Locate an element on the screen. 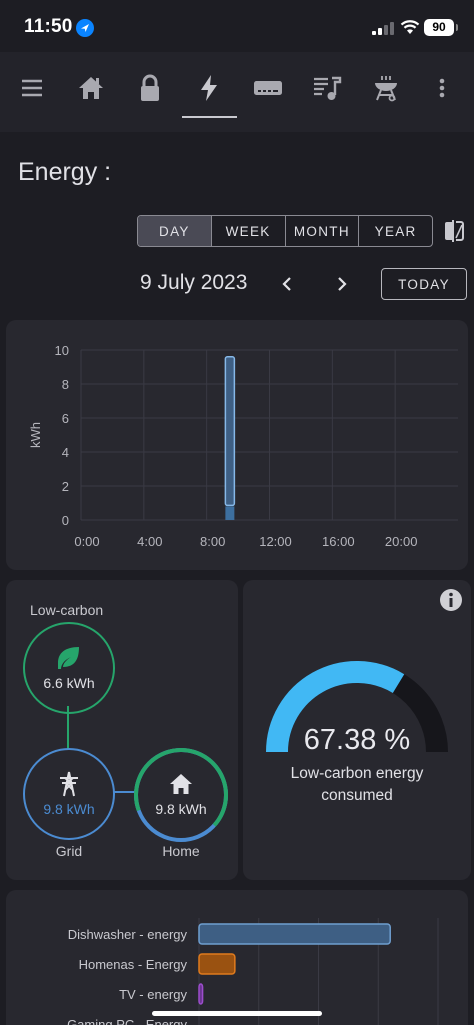  gauge-caption: Low-carbon energy consumed is located at coordinates (357, 785).